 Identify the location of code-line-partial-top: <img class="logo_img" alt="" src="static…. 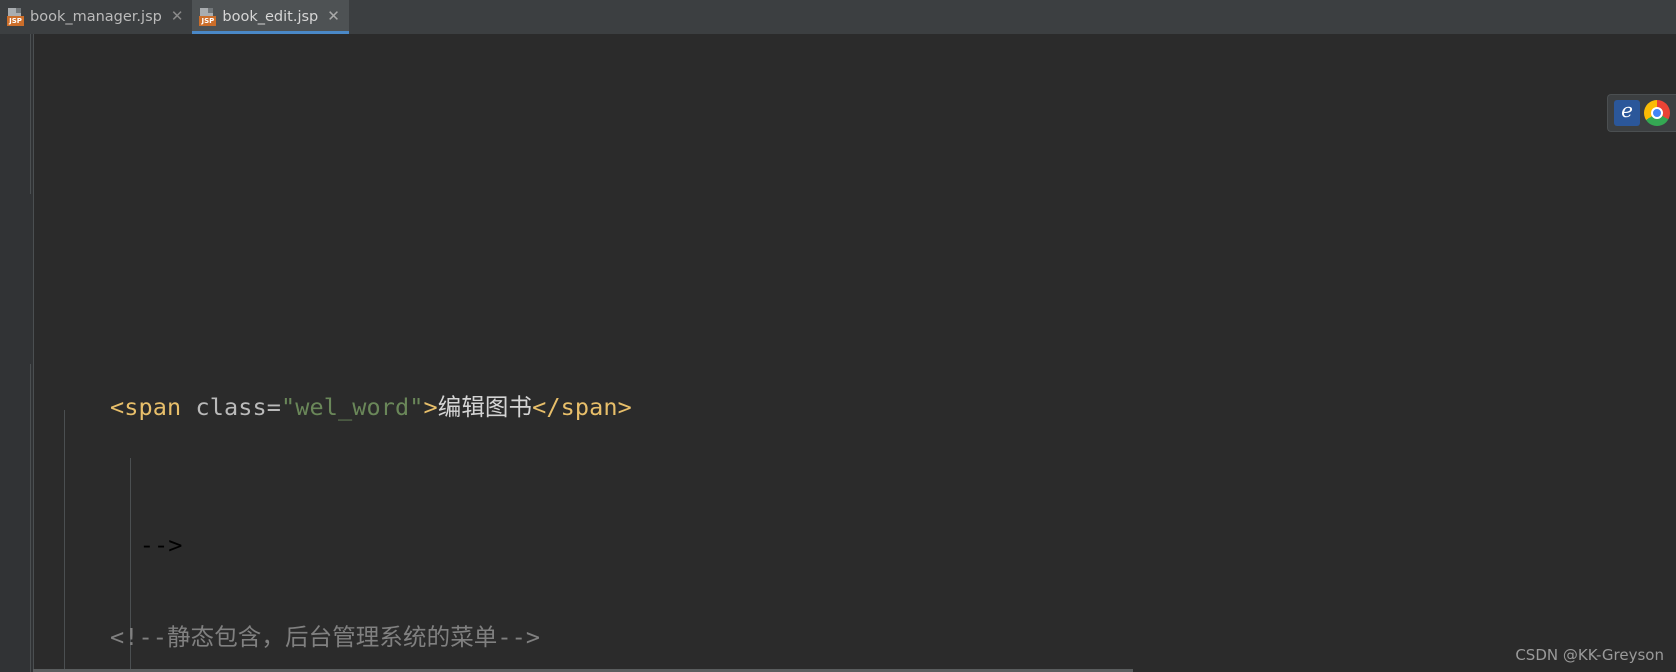
(858, 193).